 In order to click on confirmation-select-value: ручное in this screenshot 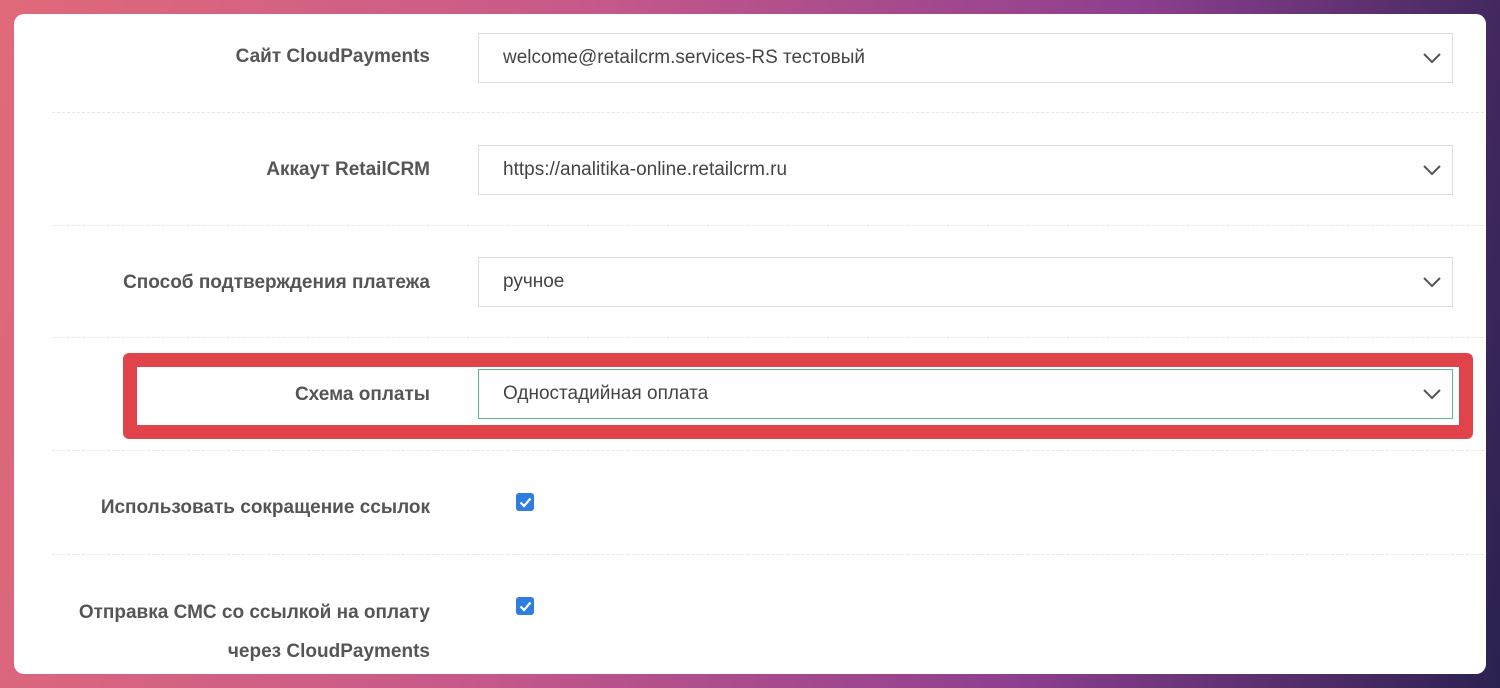, I will do `click(534, 281)`.